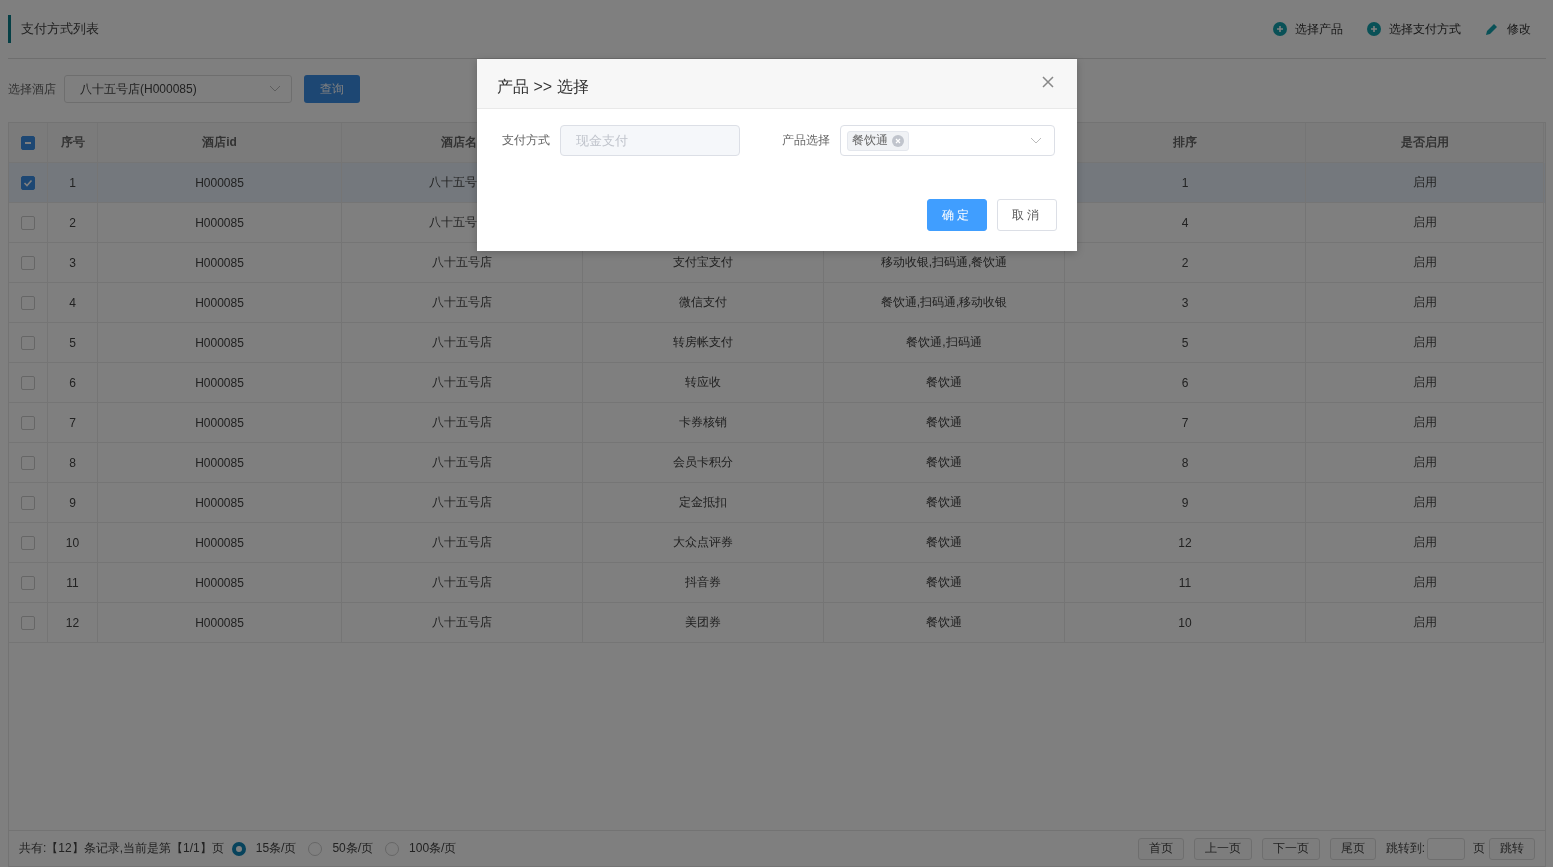 The image size is (1553, 867). Describe the element at coordinates (459, 142) in the screenshot. I see `column-header: 酒店名` at that location.